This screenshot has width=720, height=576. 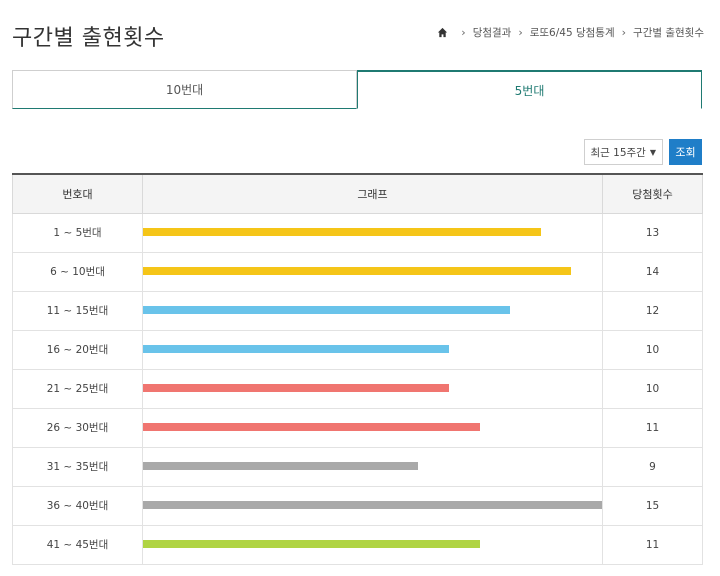 I want to click on table-row: 1 ~ 5번대 13, so click(x=357, y=232).